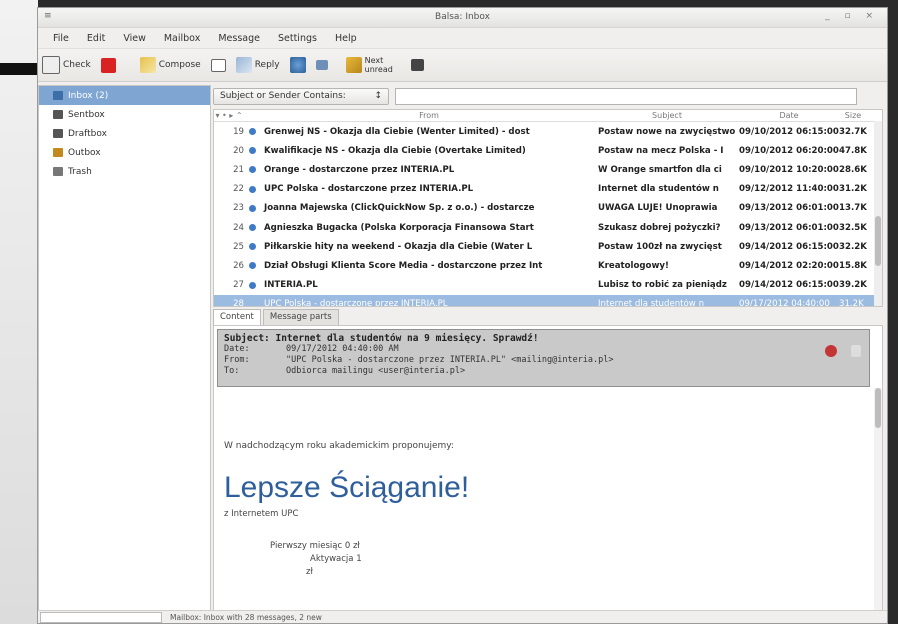 The width and height of the screenshot is (898, 624). I want to click on message-number: 26, so click(238, 265).